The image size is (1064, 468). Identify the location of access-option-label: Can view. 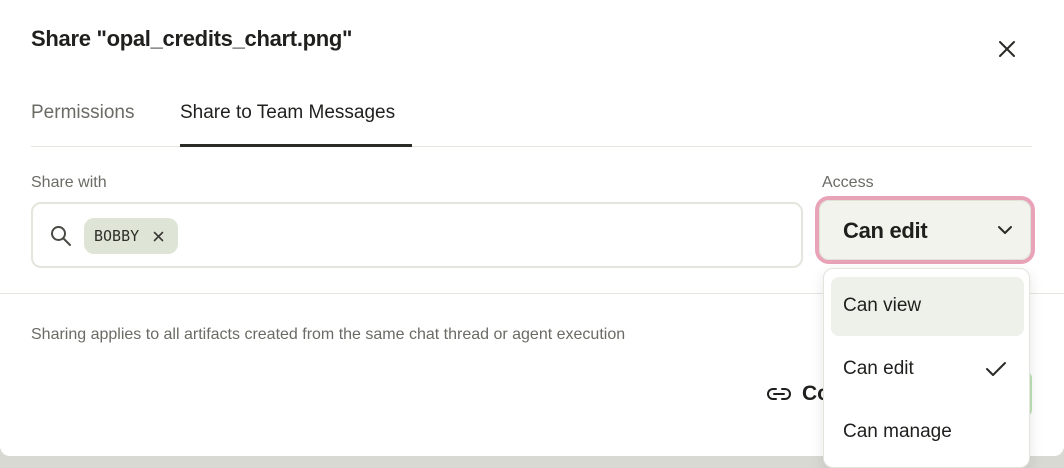
(882, 305).